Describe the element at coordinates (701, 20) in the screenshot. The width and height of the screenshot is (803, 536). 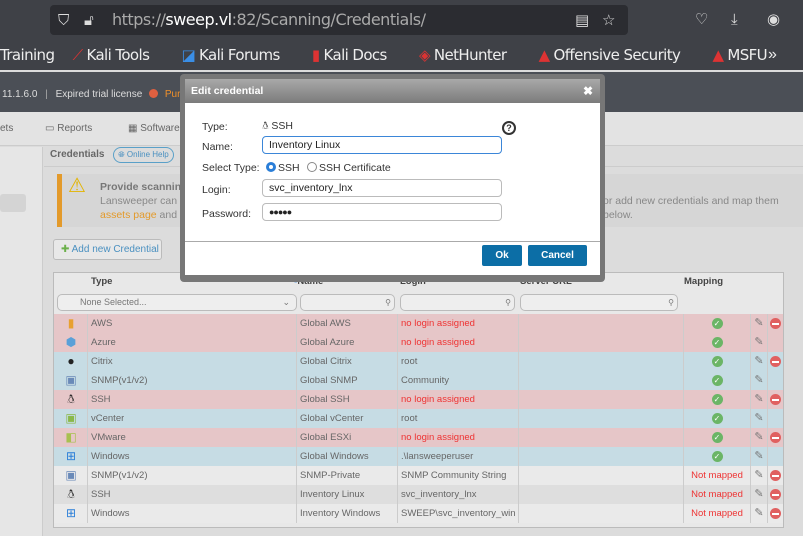
I see `pocket-icon: ♡` at that location.